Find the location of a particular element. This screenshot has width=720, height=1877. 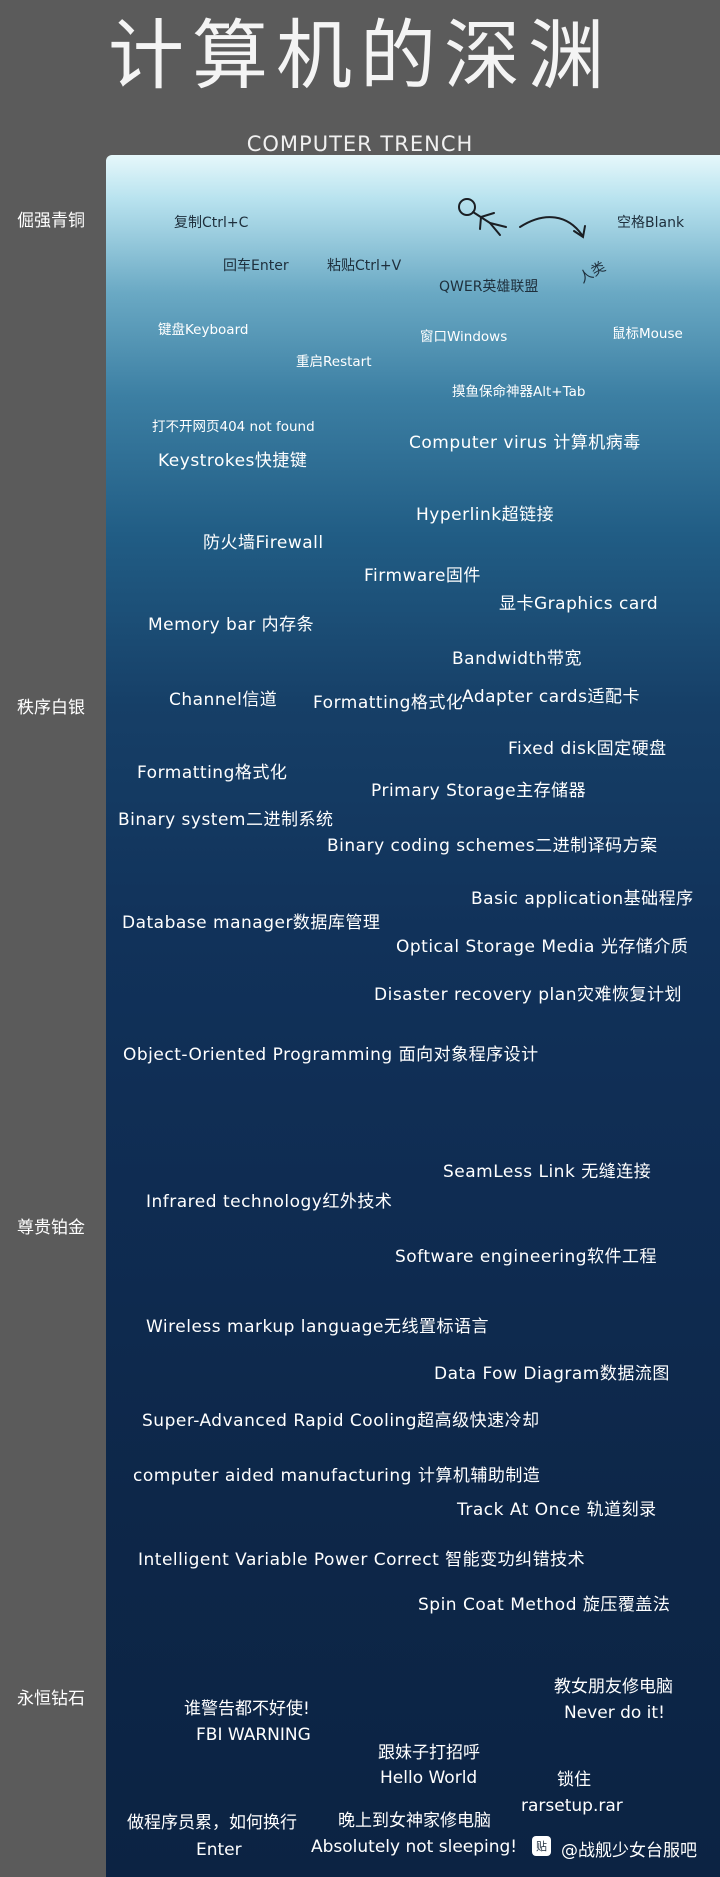

term-fbi: FBI WARNING is located at coordinates (253, 1735).